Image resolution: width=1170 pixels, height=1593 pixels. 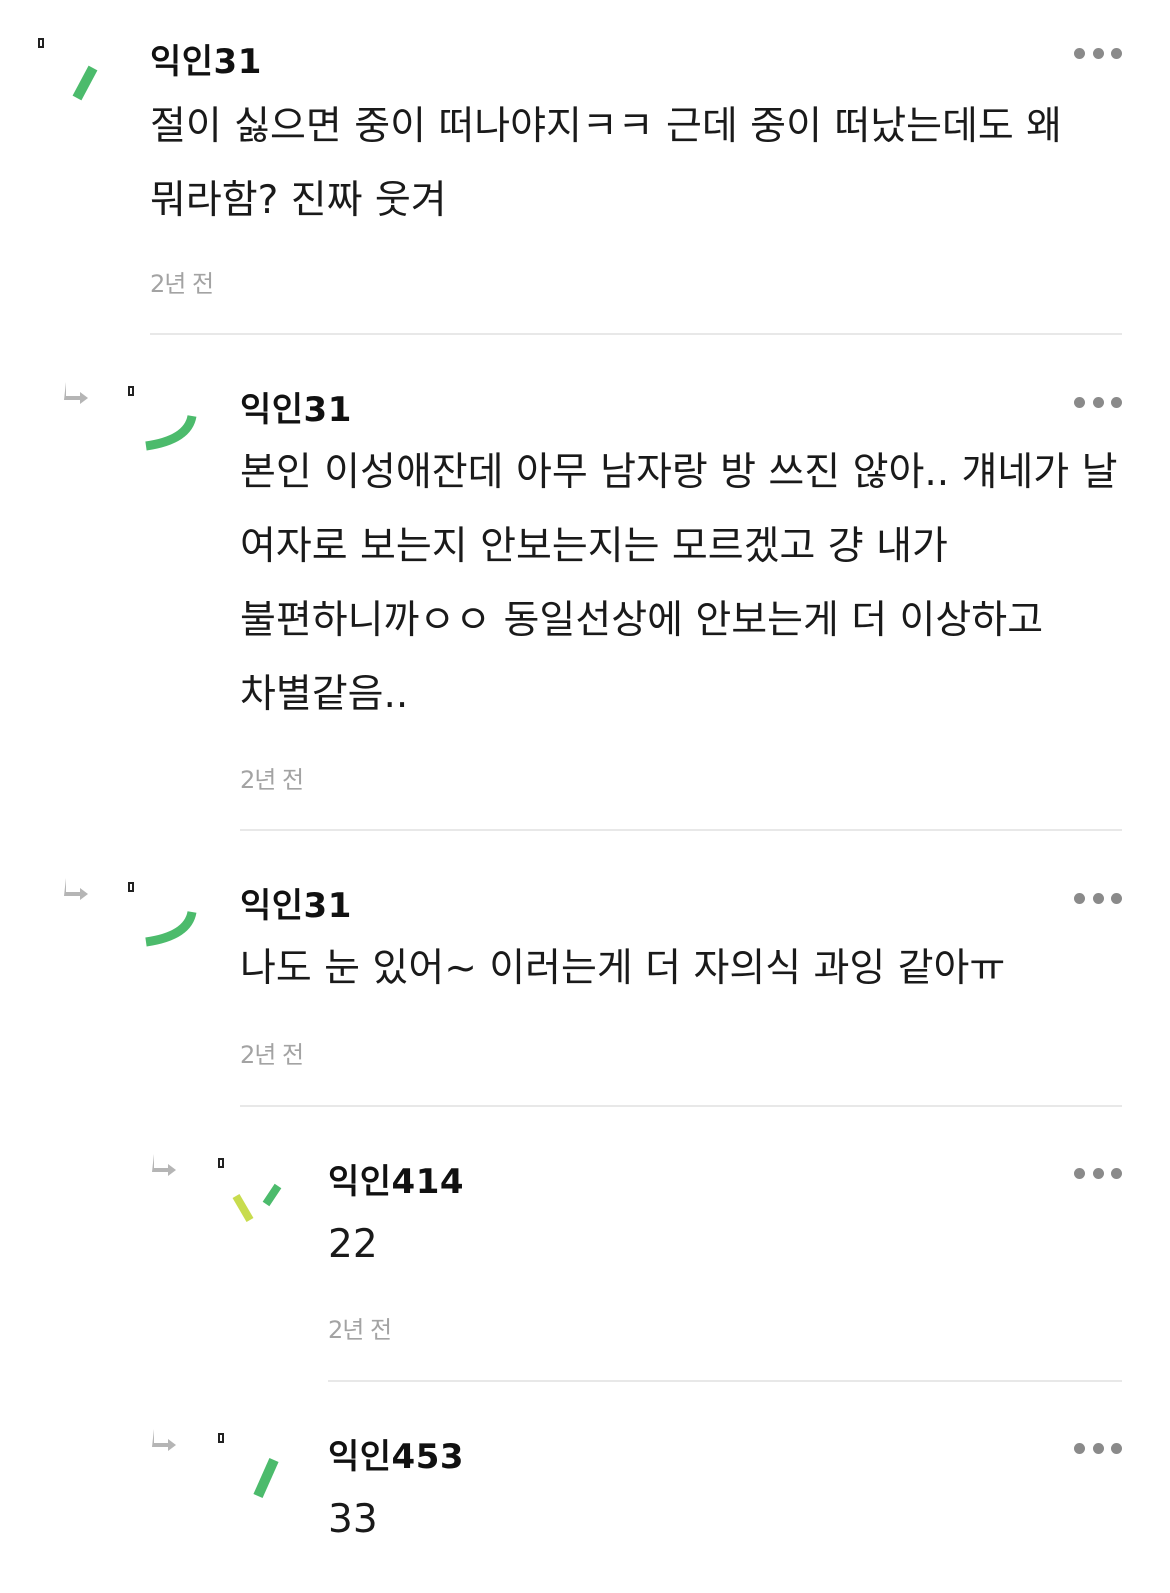 What do you see at coordinates (353, 1244) in the screenshot?
I see `comment-text: 22` at bounding box center [353, 1244].